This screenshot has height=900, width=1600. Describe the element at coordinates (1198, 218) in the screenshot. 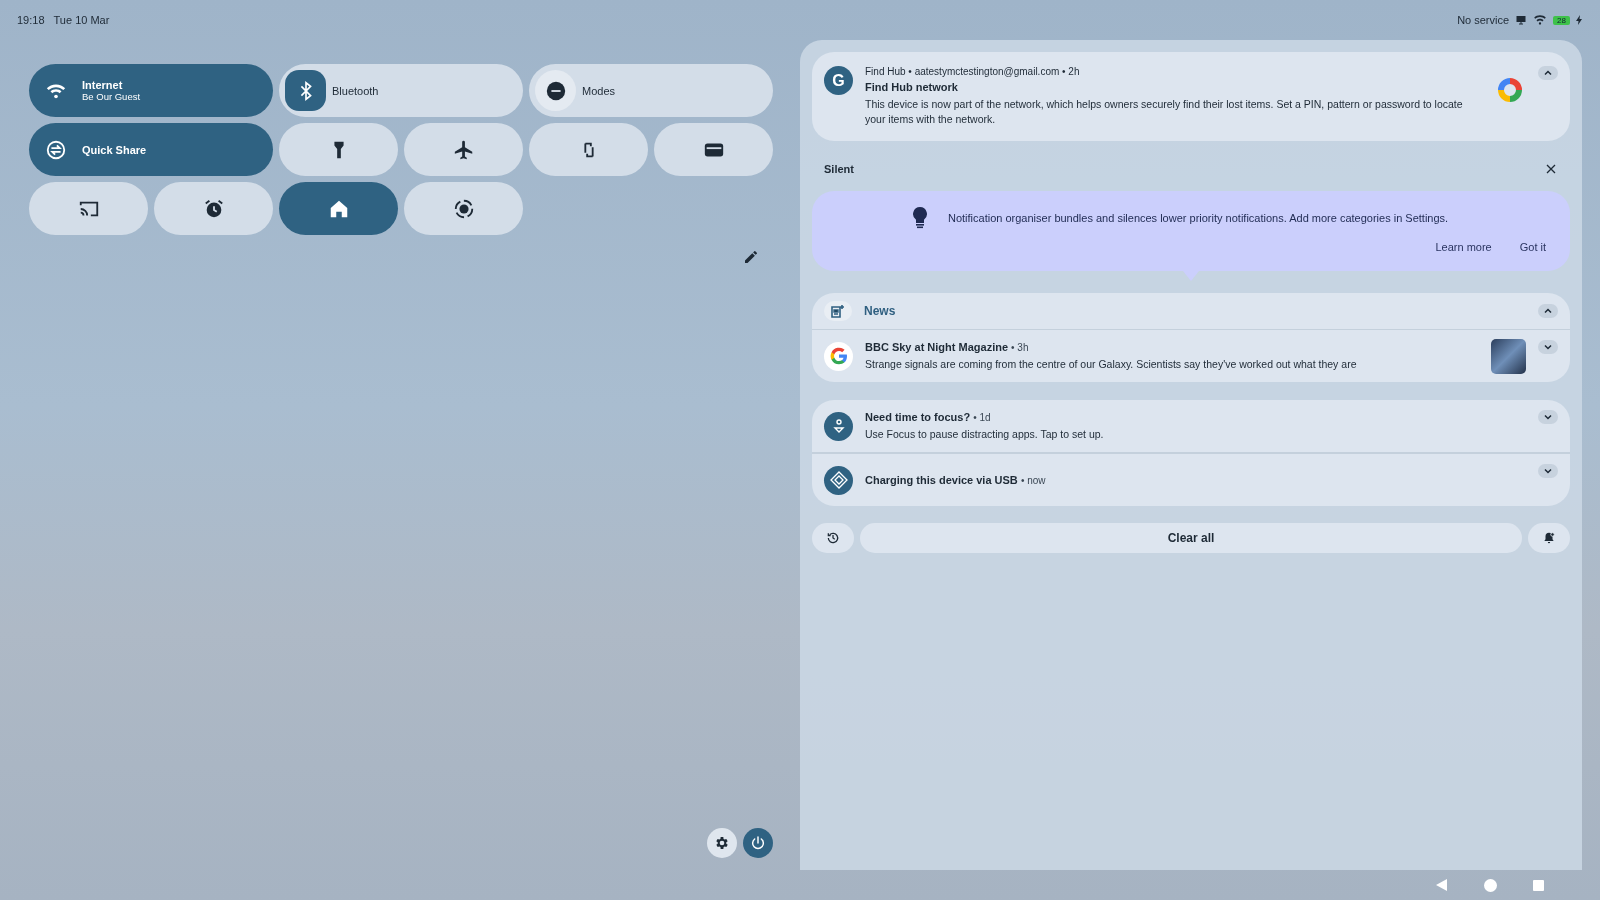

I see `organiser-text: Notification organiser bundles and silences lower priority notifications. Add more categories in Settings.` at that location.